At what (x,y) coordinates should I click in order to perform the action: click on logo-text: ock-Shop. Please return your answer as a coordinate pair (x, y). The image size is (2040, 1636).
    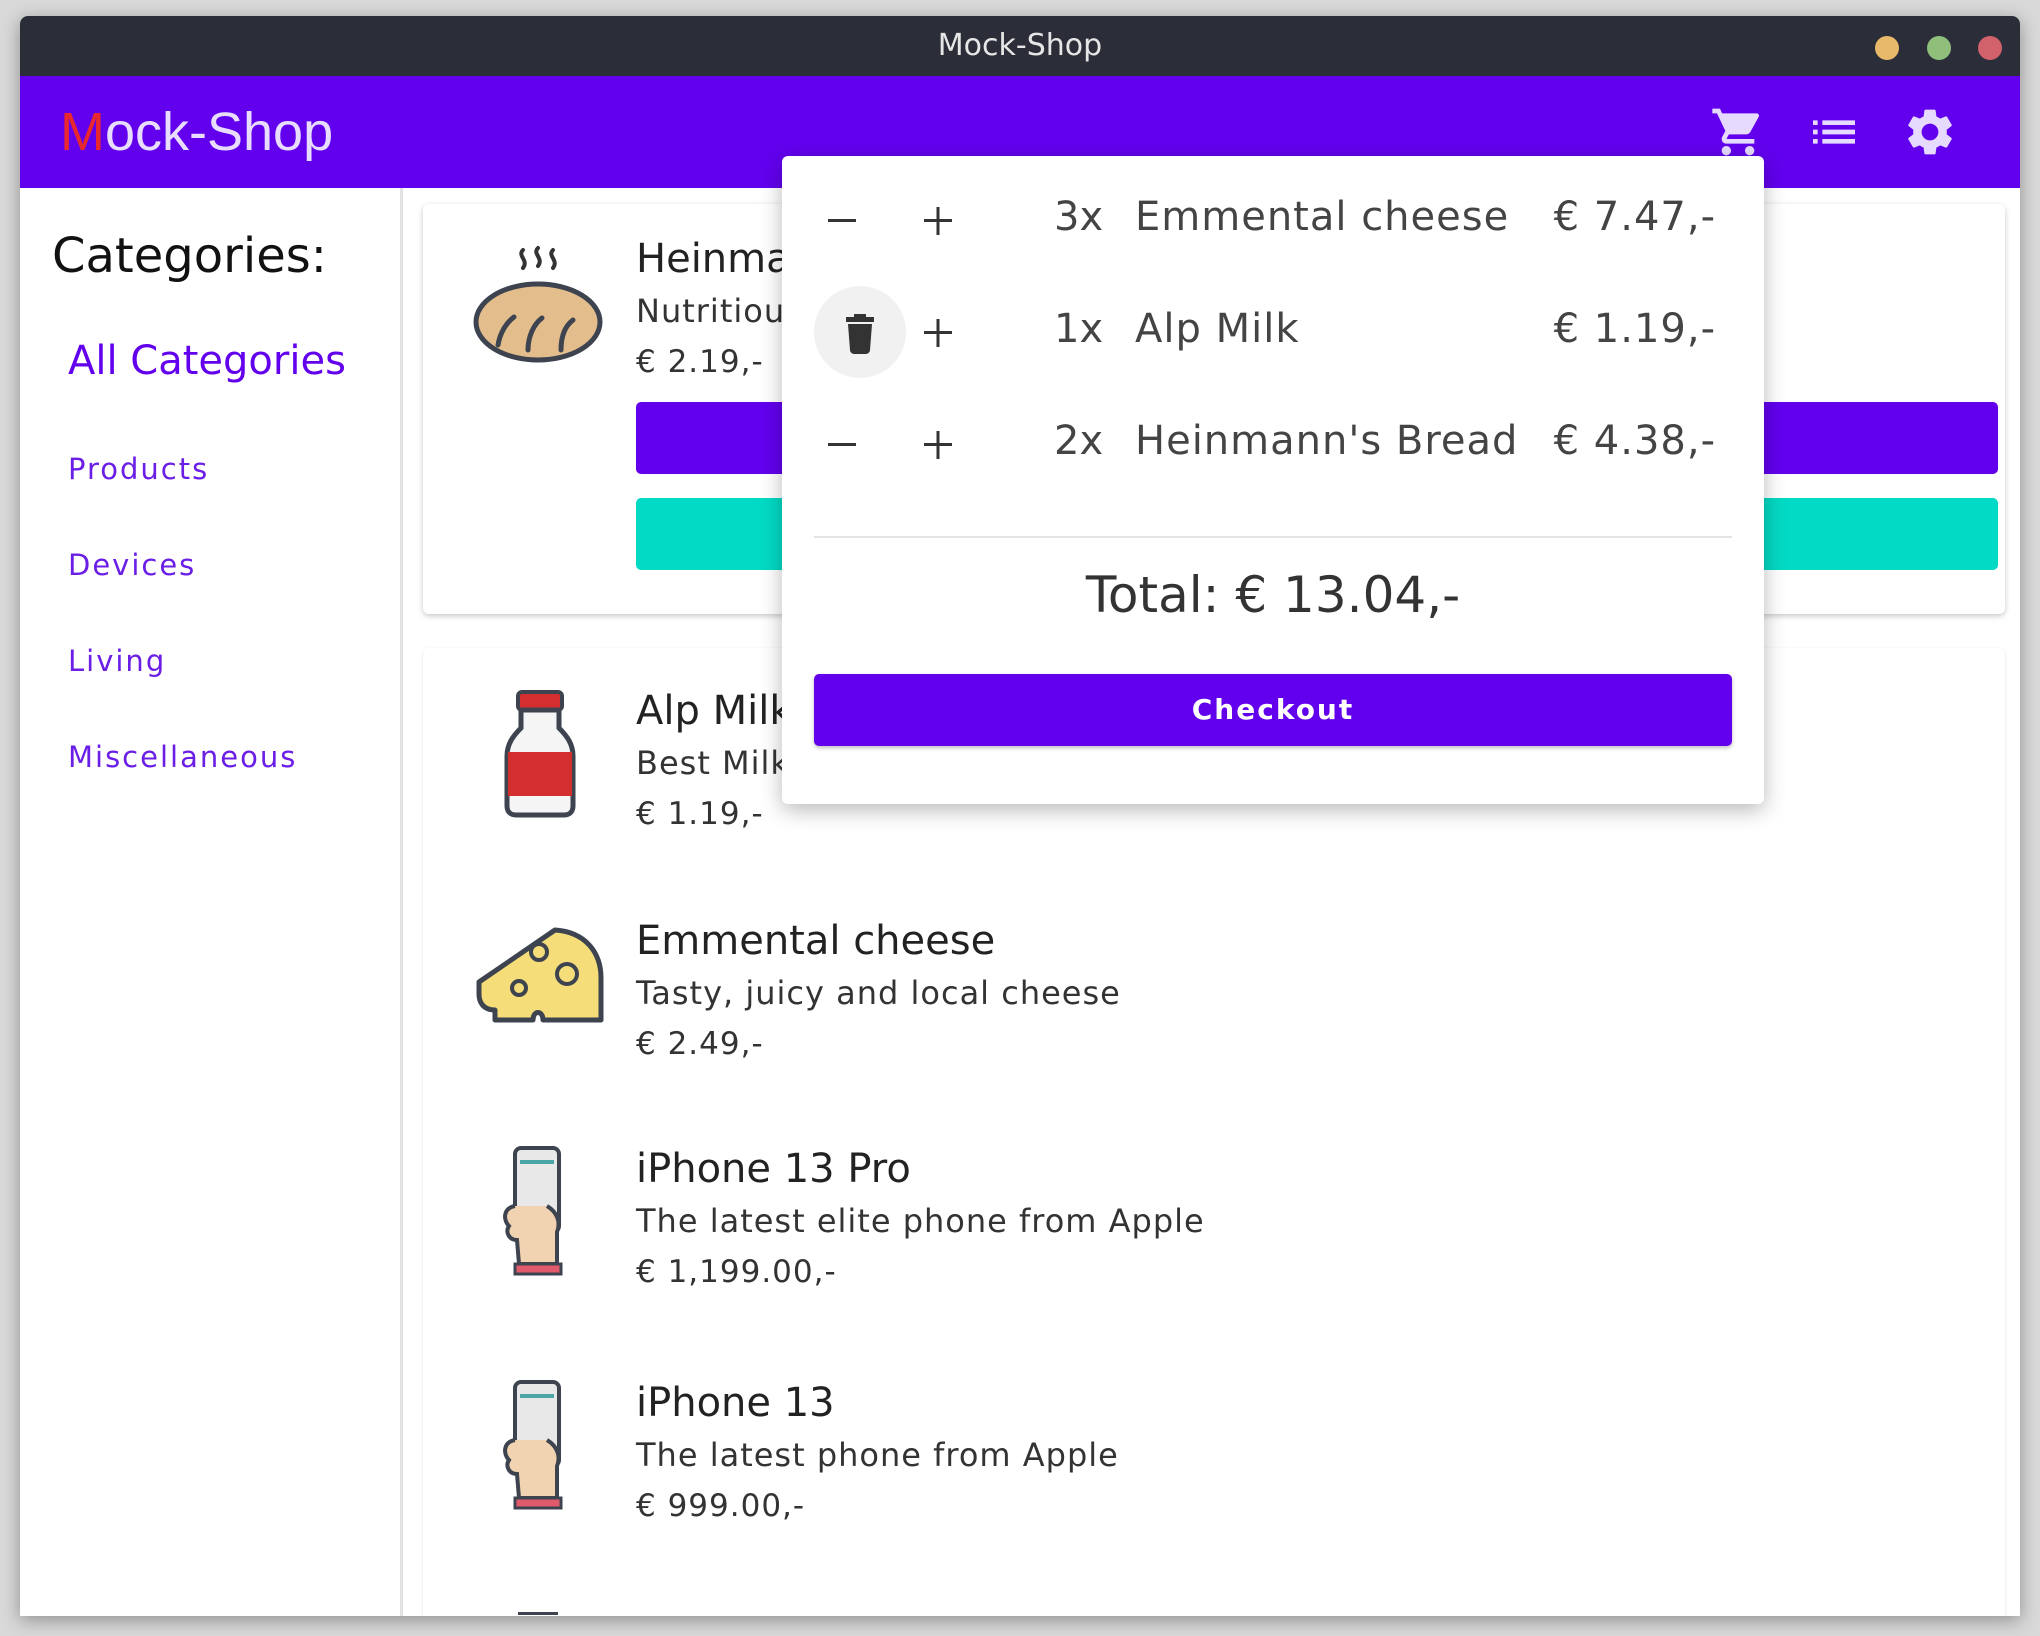
    Looking at the image, I should click on (219, 132).